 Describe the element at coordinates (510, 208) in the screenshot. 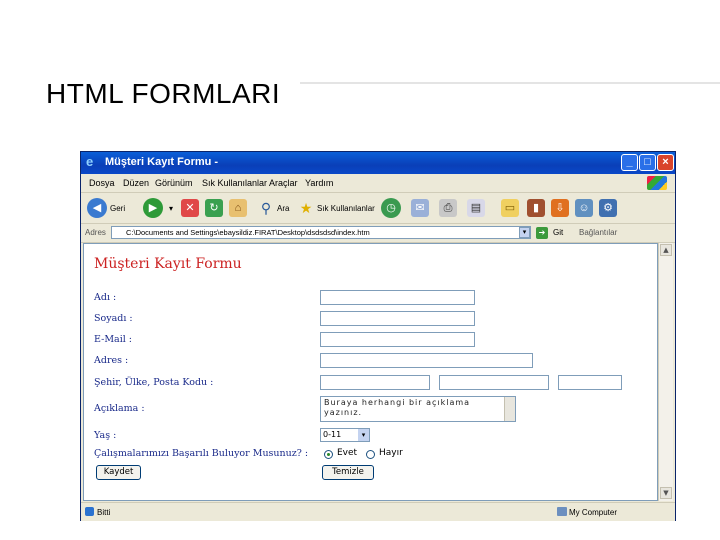

I see `notes-icon: ▭` at that location.